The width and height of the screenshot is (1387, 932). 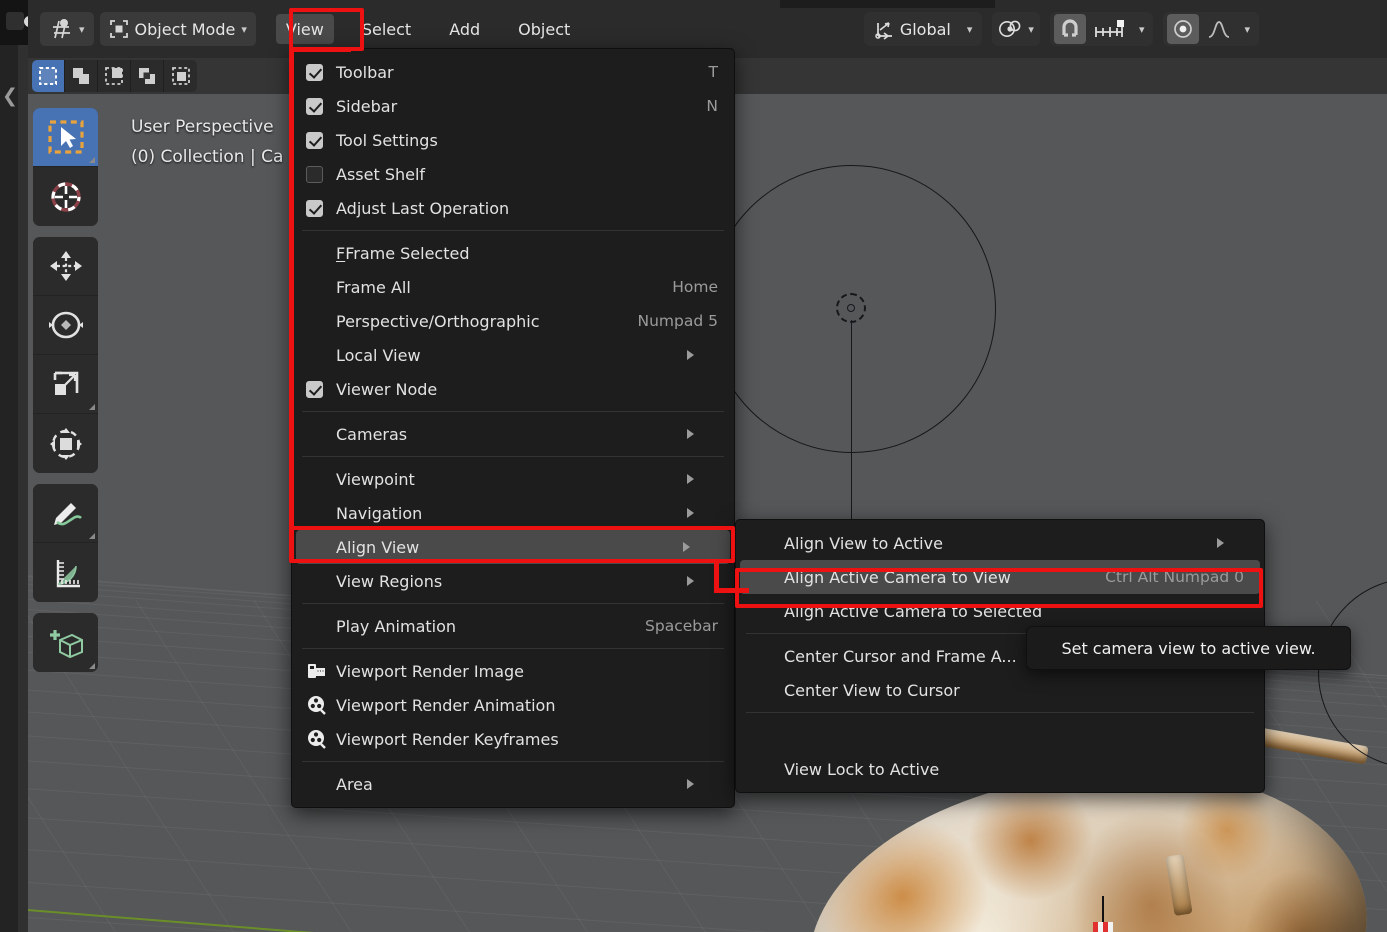 What do you see at coordinates (513, 72) in the screenshot?
I see `menu-item-toolbar: Toolbar T` at bounding box center [513, 72].